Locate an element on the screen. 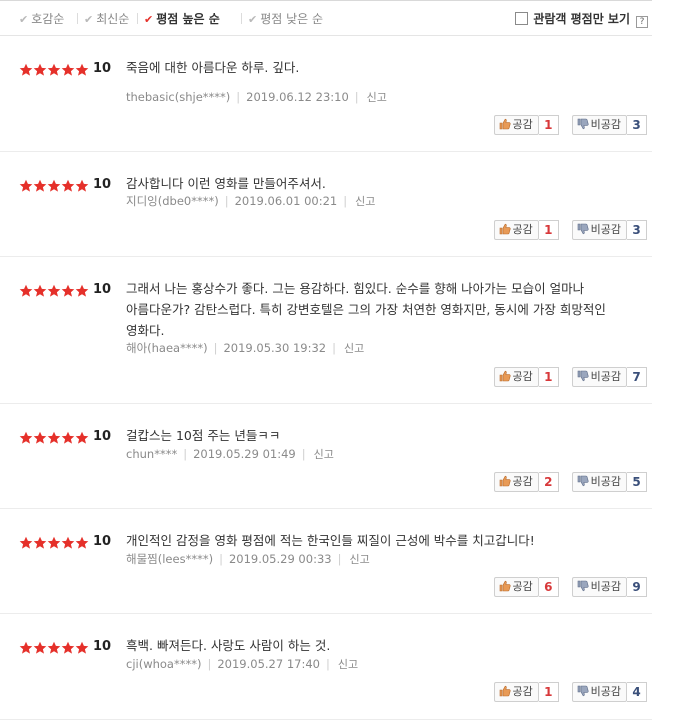 This screenshot has width=700, height=721. sort-option-label: 평점 낮은 순 is located at coordinates (292, 19).